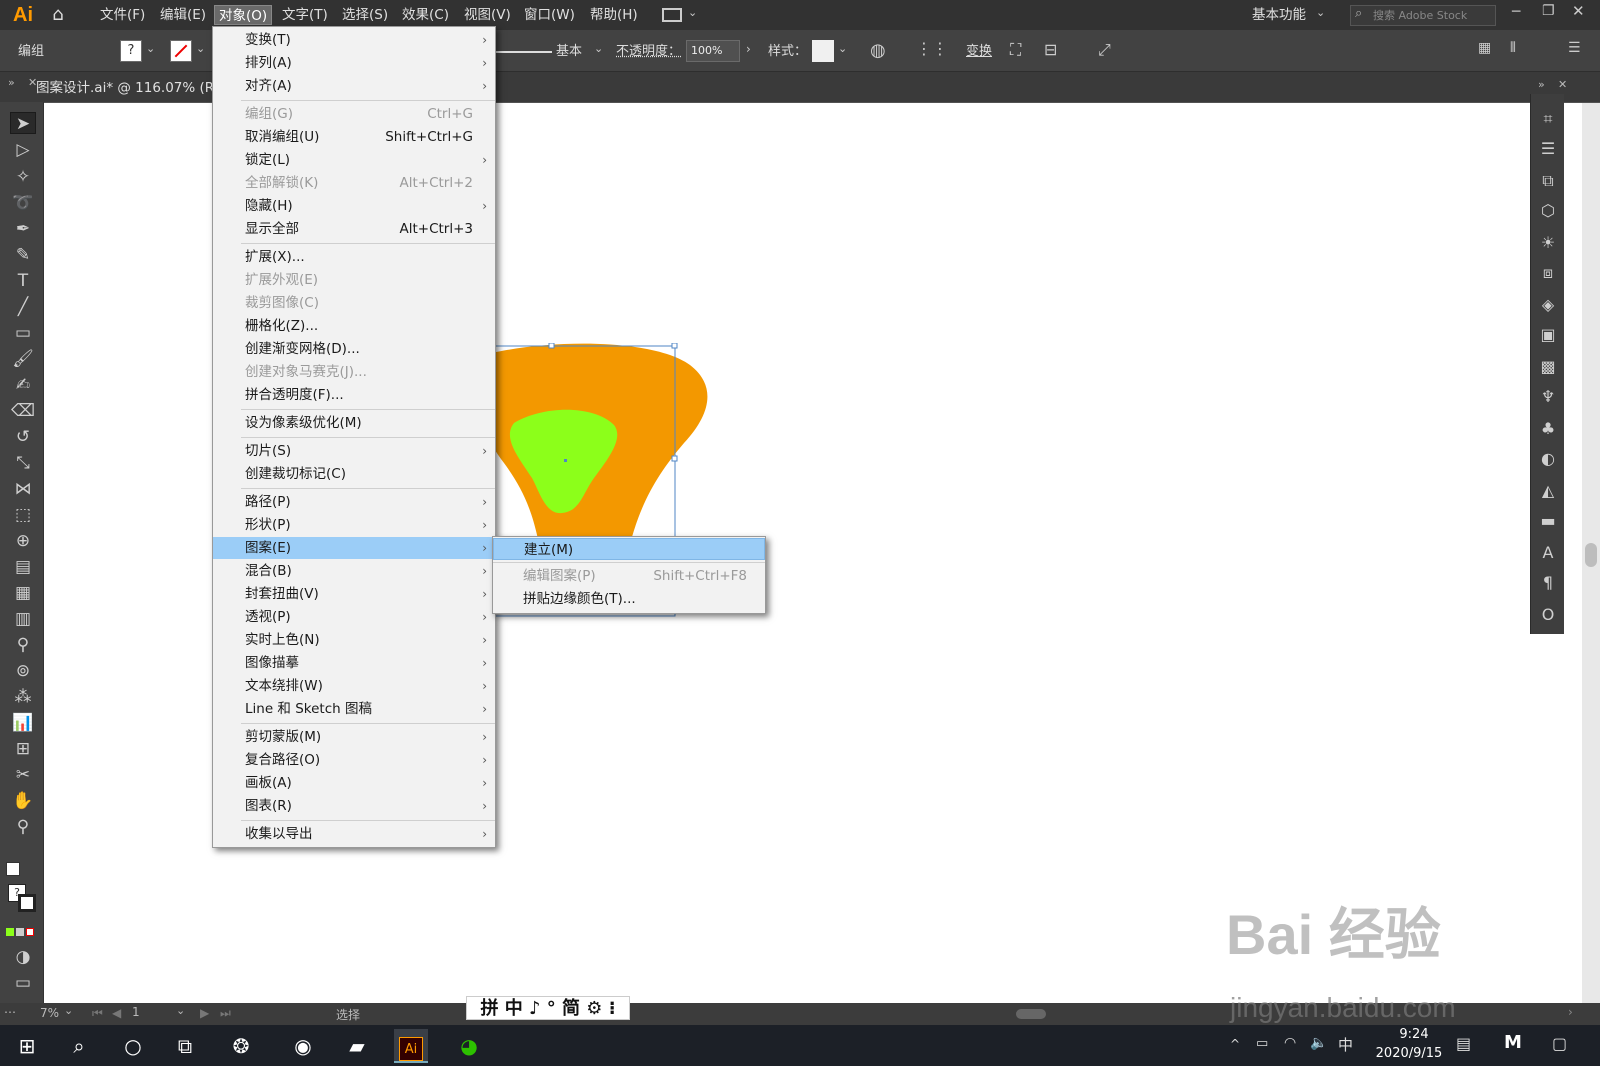  What do you see at coordinates (1548, 459) in the screenshot?
I see `color-guide-panel-icon: ◐` at bounding box center [1548, 459].